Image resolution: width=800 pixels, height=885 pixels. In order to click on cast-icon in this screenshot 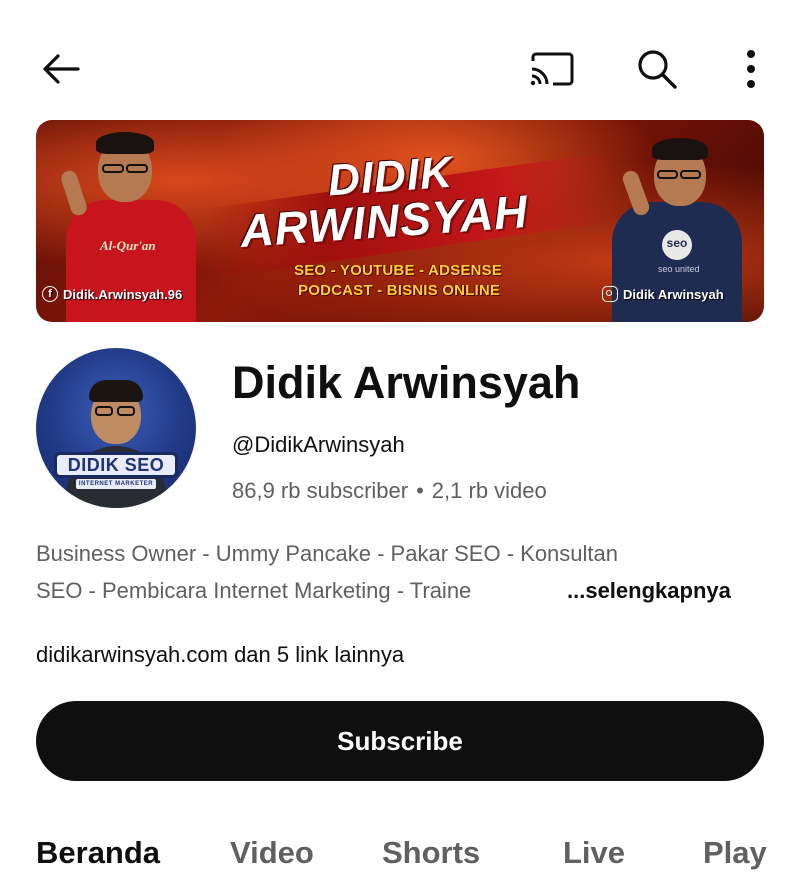, I will do `click(552, 69)`.